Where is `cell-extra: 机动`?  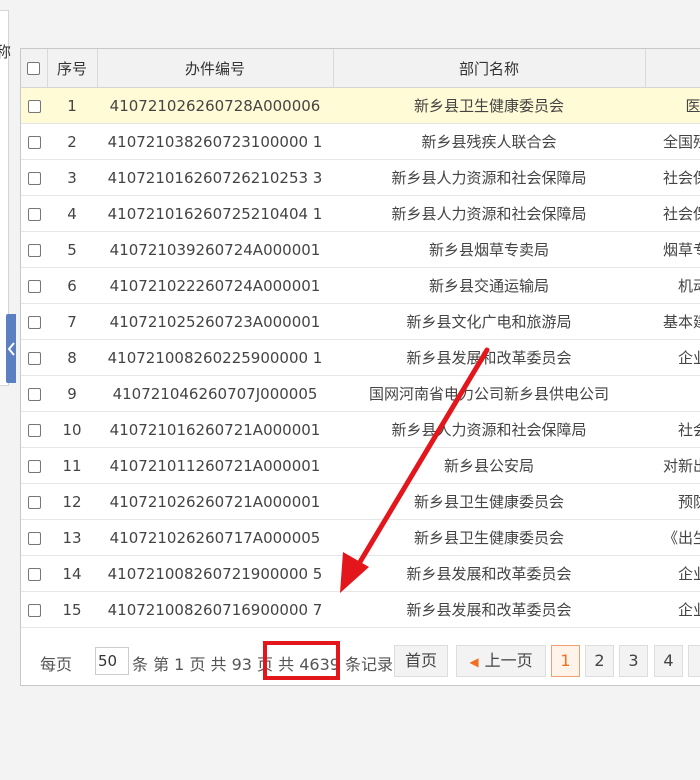
cell-extra: 机动 is located at coordinates (672, 285).